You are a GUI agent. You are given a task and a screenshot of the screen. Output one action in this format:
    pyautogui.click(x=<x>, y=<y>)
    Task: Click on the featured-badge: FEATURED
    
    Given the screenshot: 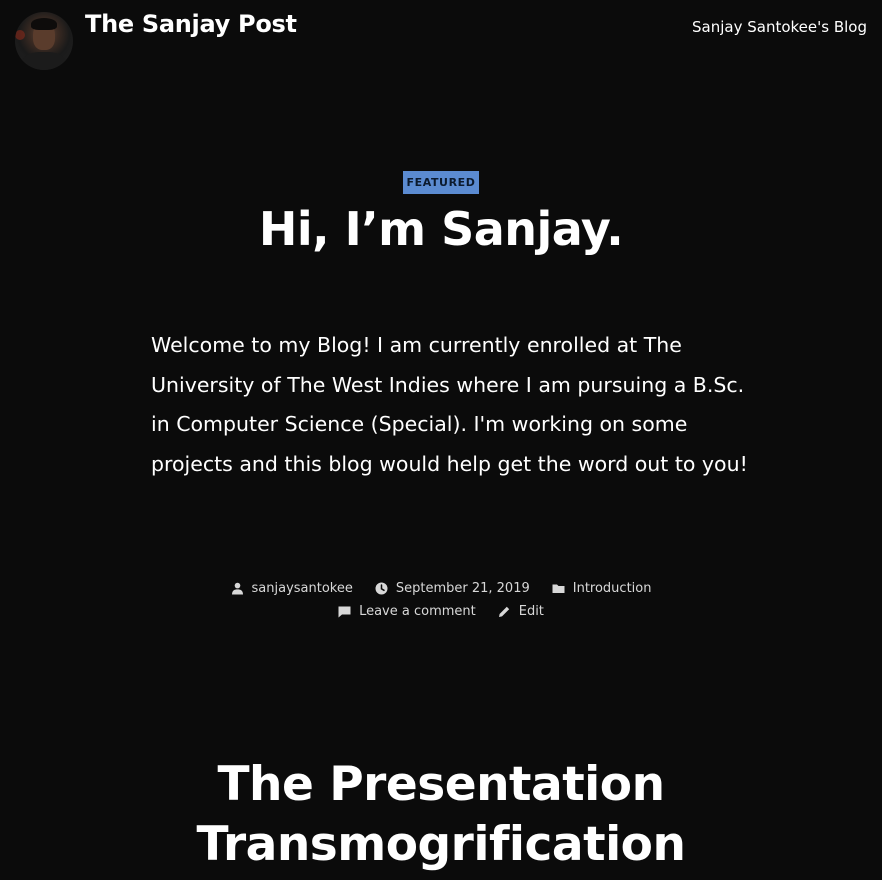 What is the action you would take?
    pyautogui.click(x=441, y=182)
    